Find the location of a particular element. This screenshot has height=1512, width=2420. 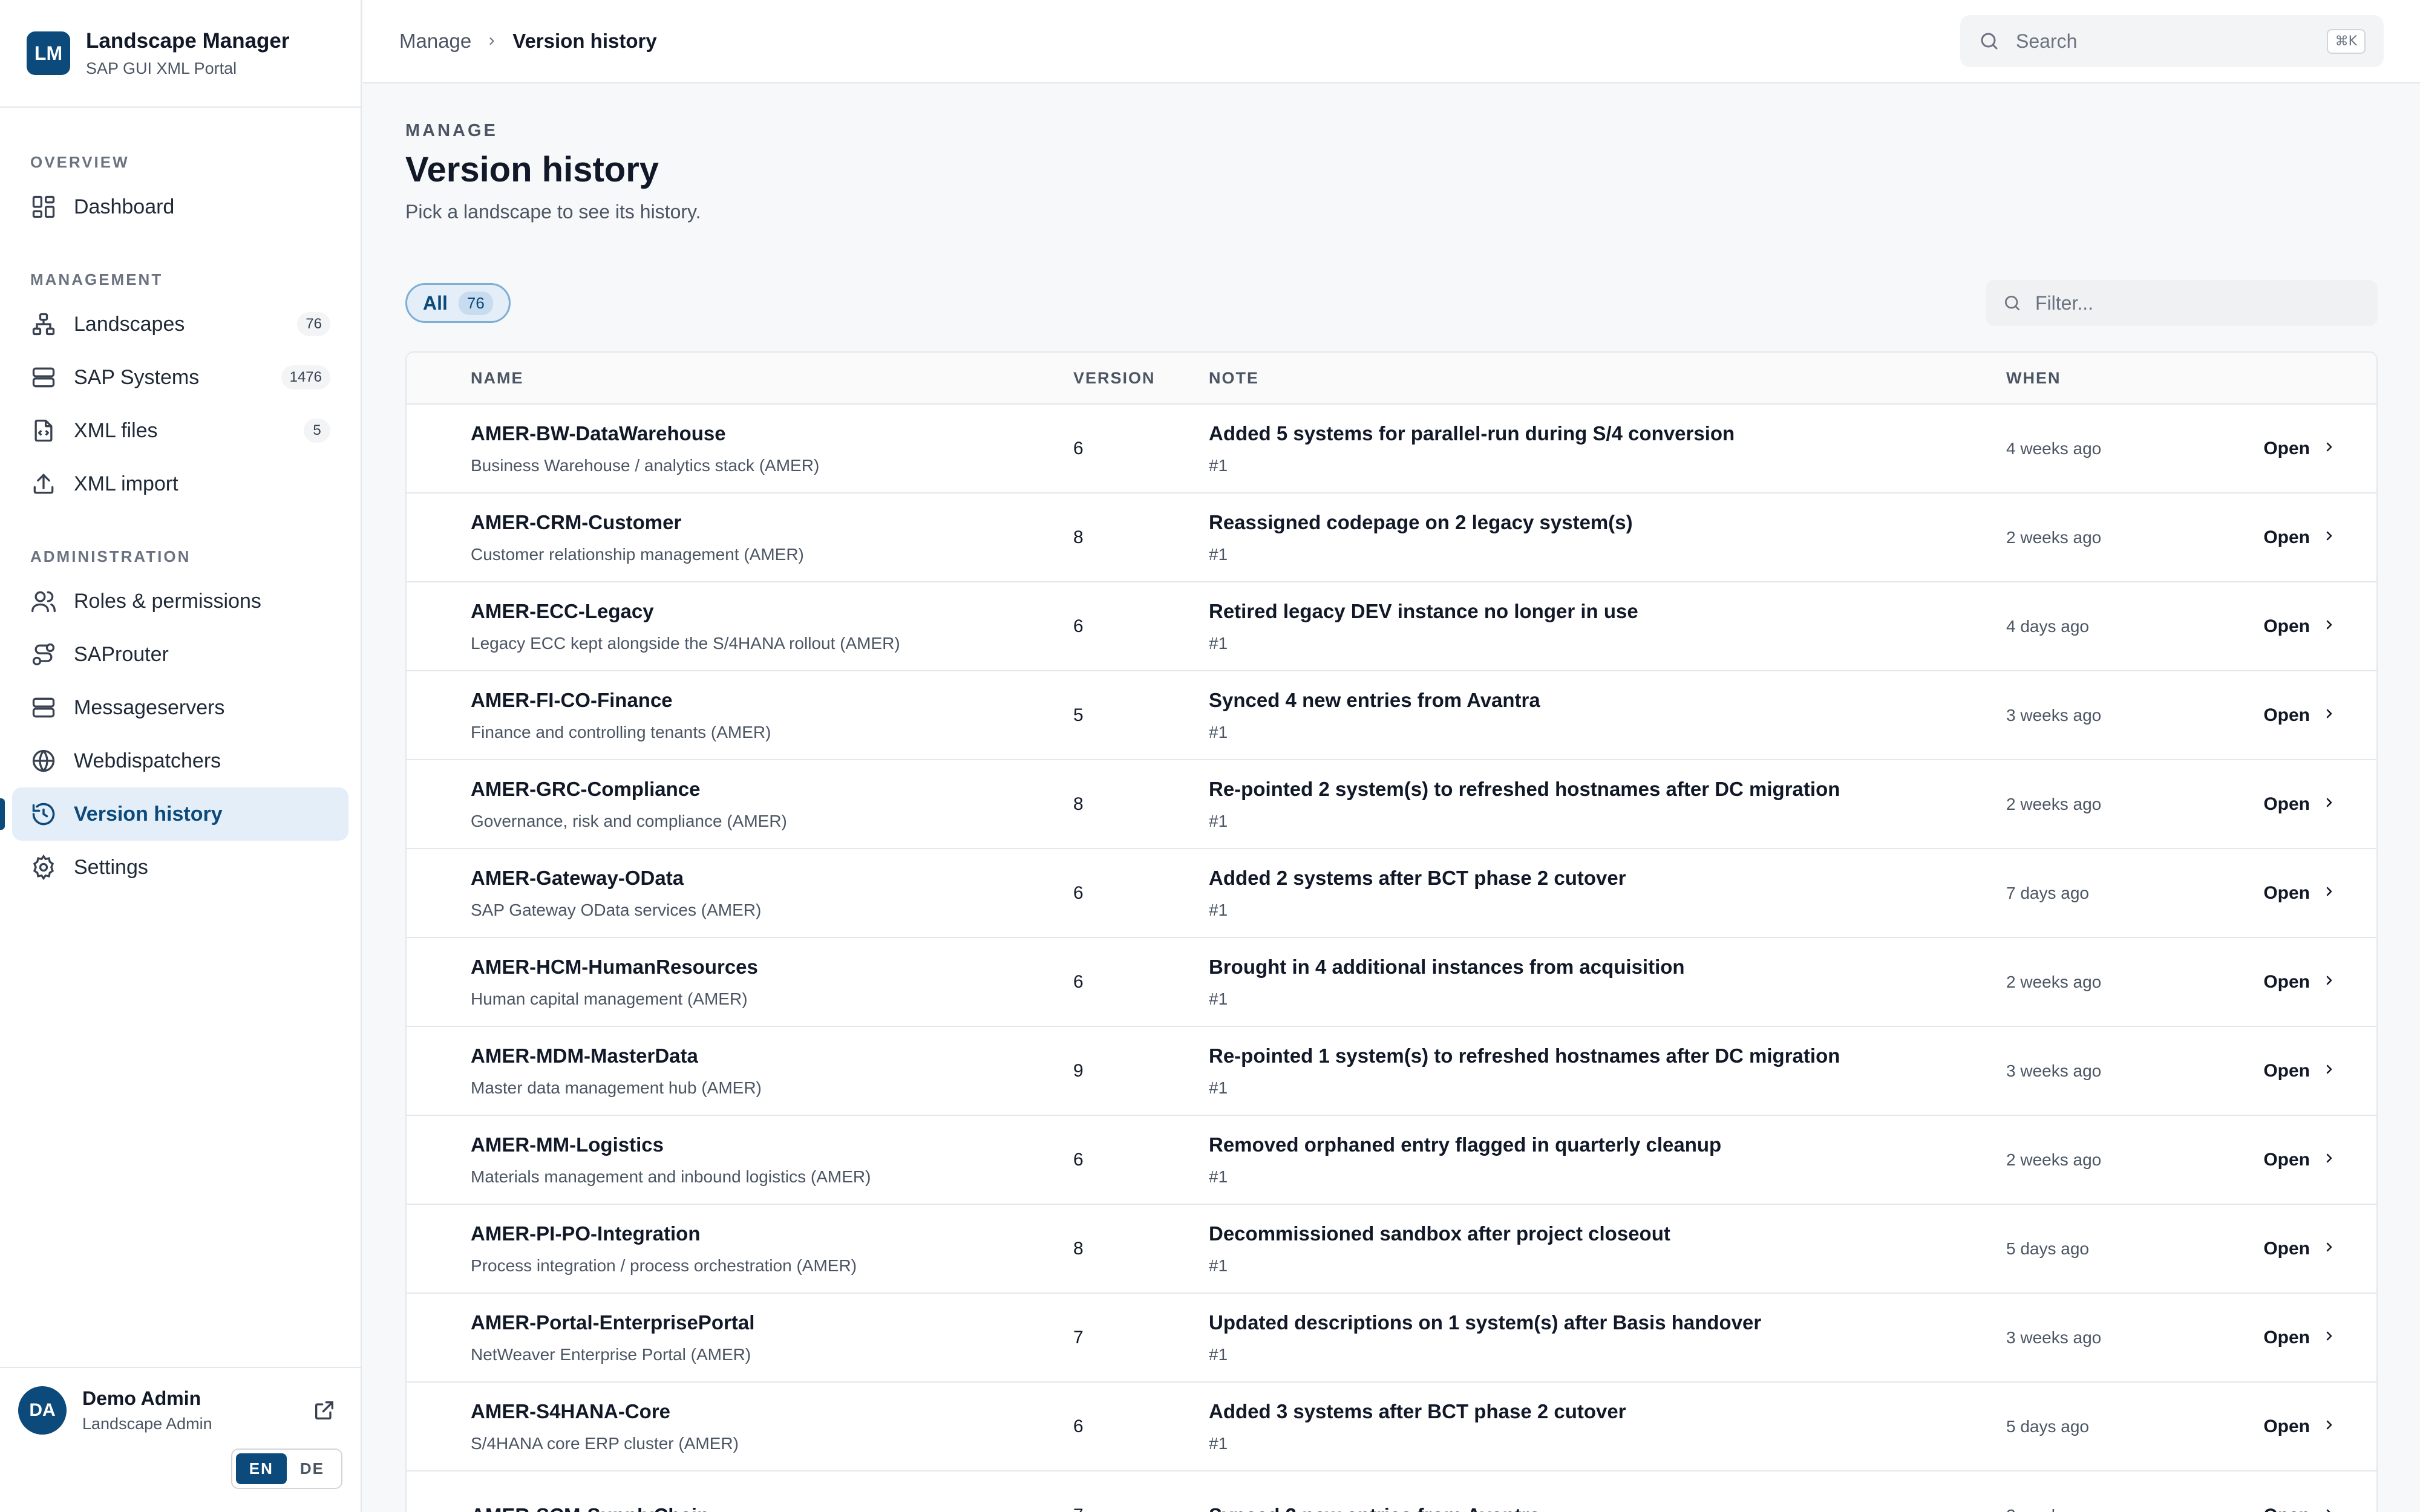

sidebar-item-sap-systems: SAP Systems 1476 is located at coordinates (180, 377).